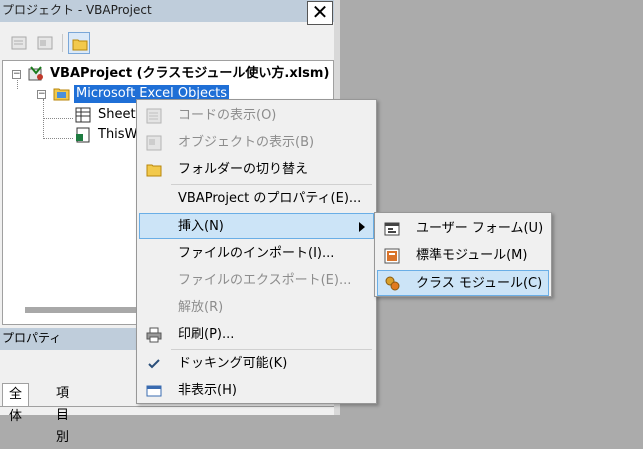 The width and height of the screenshot is (643, 449). What do you see at coordinates (154, 364) in the screenshot?
I see `checkmark-icon` at bounding box center [154, 364].